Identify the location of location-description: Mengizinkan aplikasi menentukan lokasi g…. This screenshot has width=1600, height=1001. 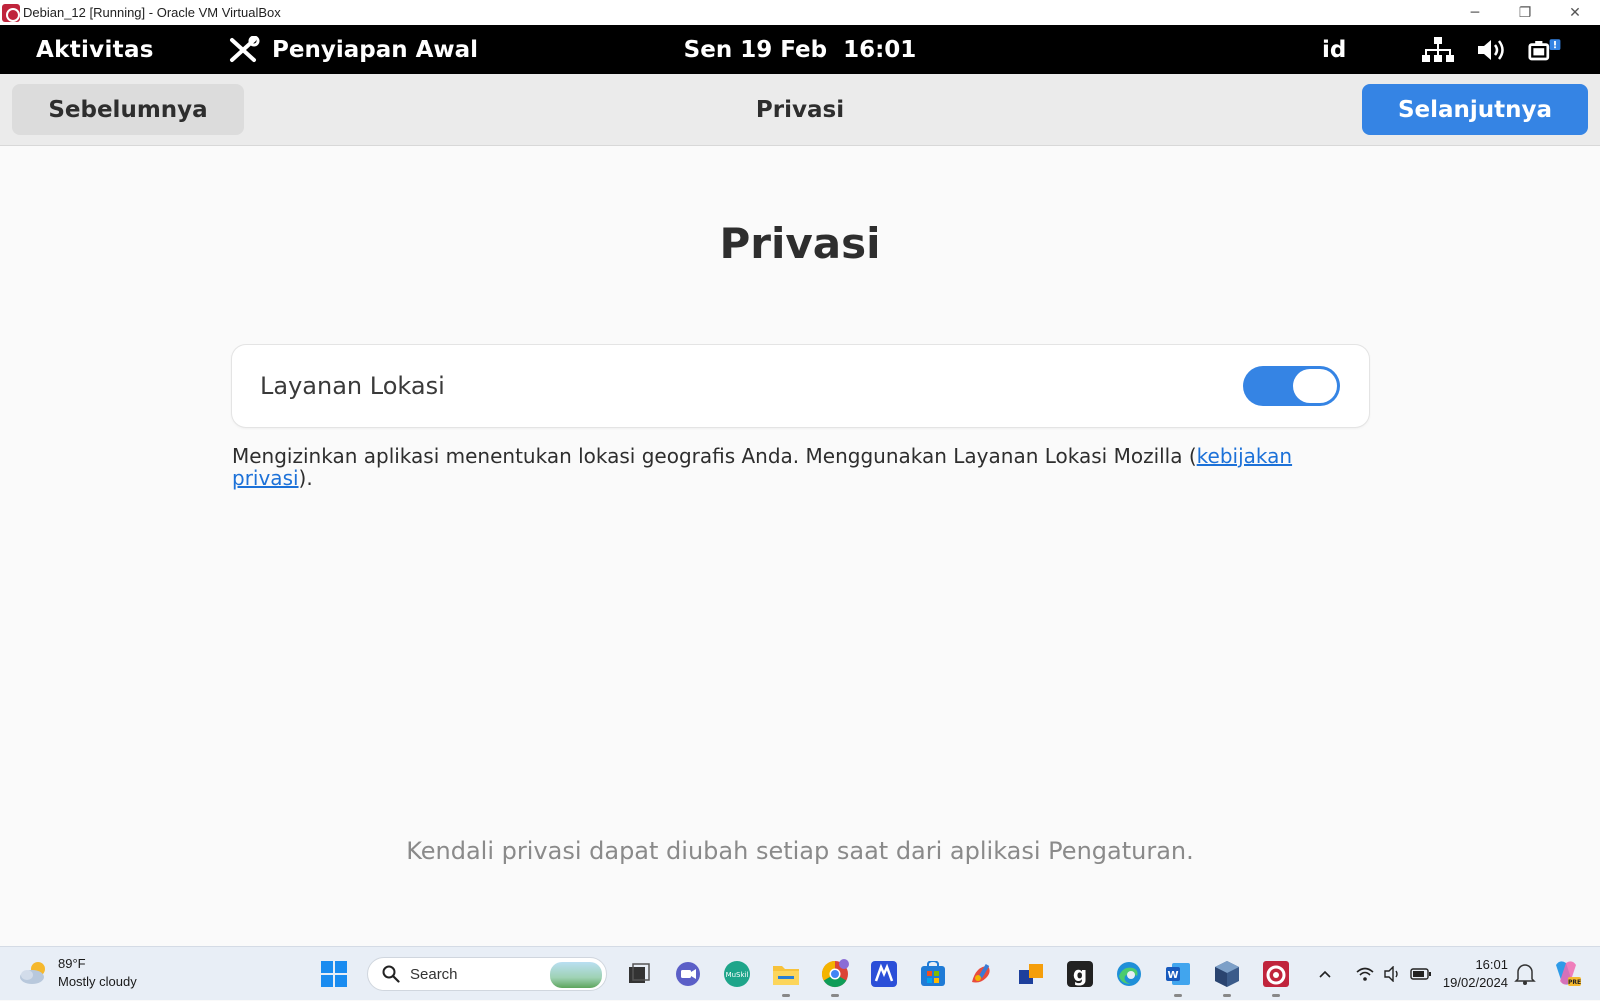
(802, 467).